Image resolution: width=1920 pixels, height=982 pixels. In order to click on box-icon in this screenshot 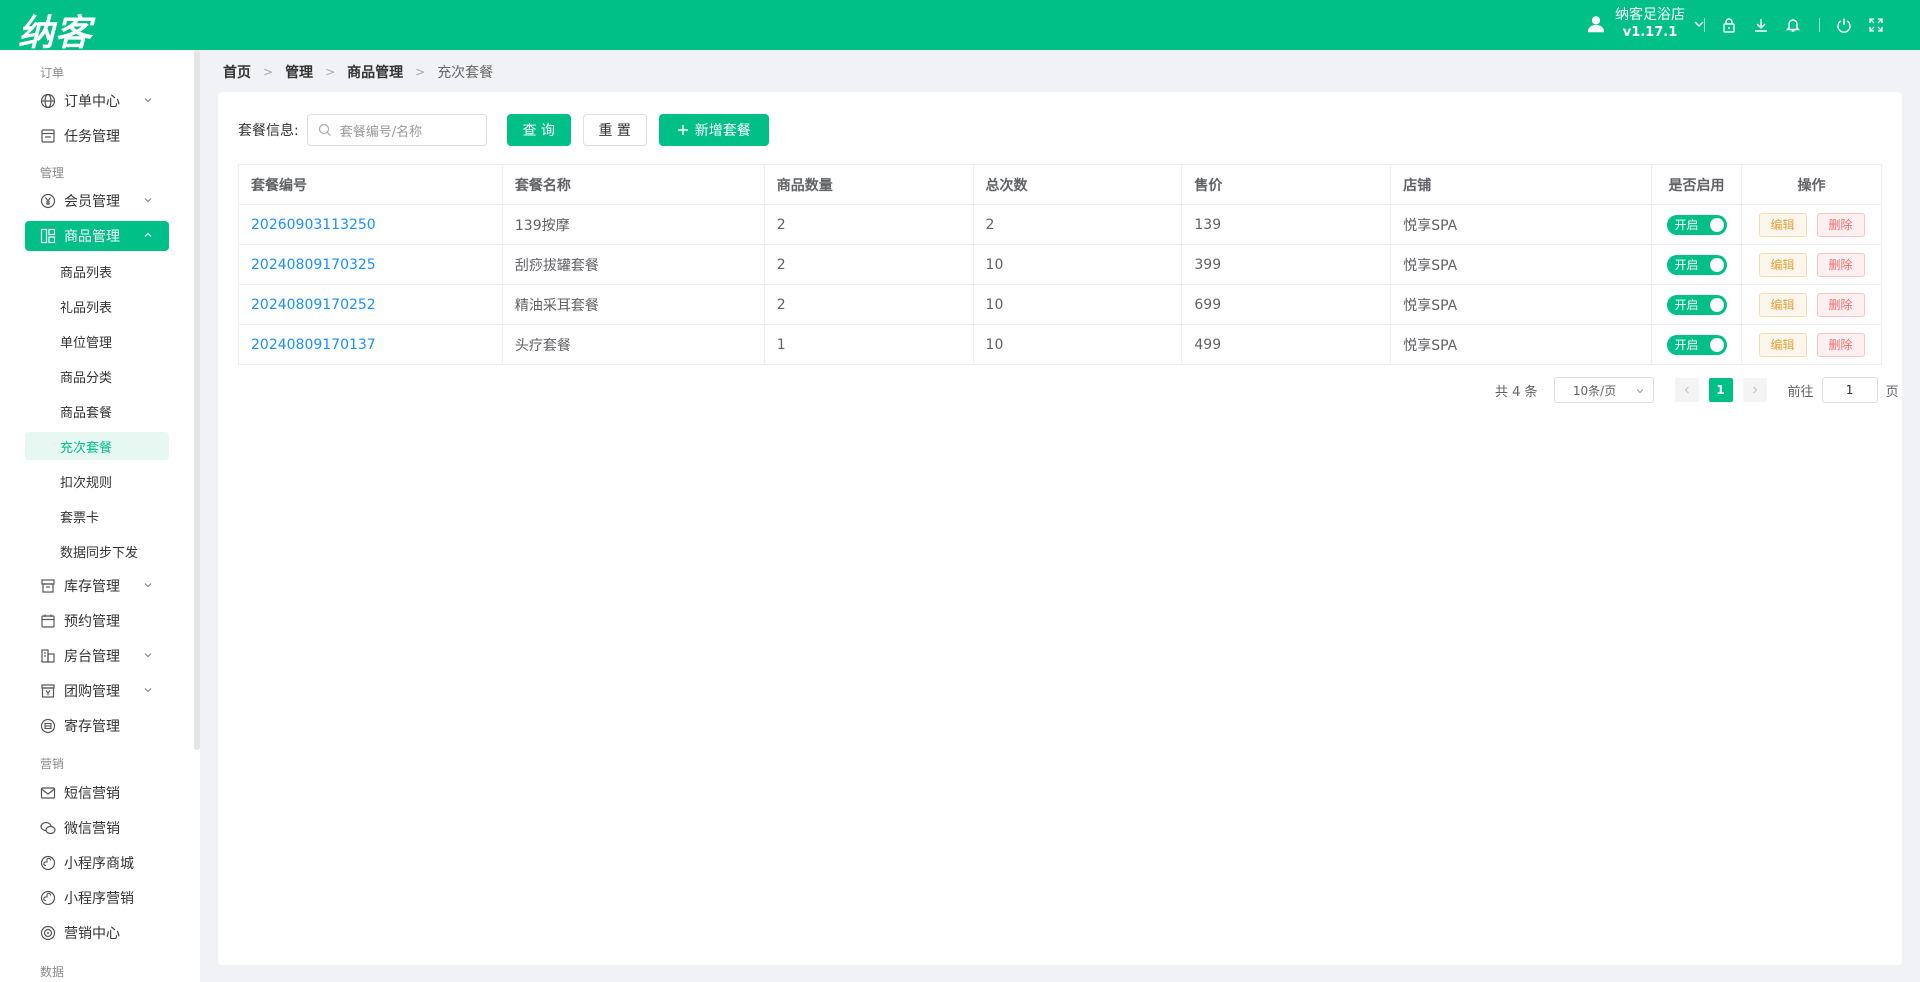, I will do `click(48, 586)`.